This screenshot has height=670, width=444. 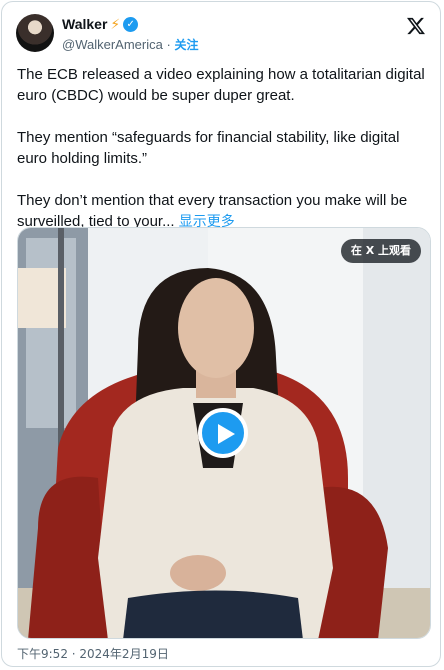 What do you see at coordinates (84, 24) in the screenshot?
I see `author-name: Walker` at bounding box center [84, 24].